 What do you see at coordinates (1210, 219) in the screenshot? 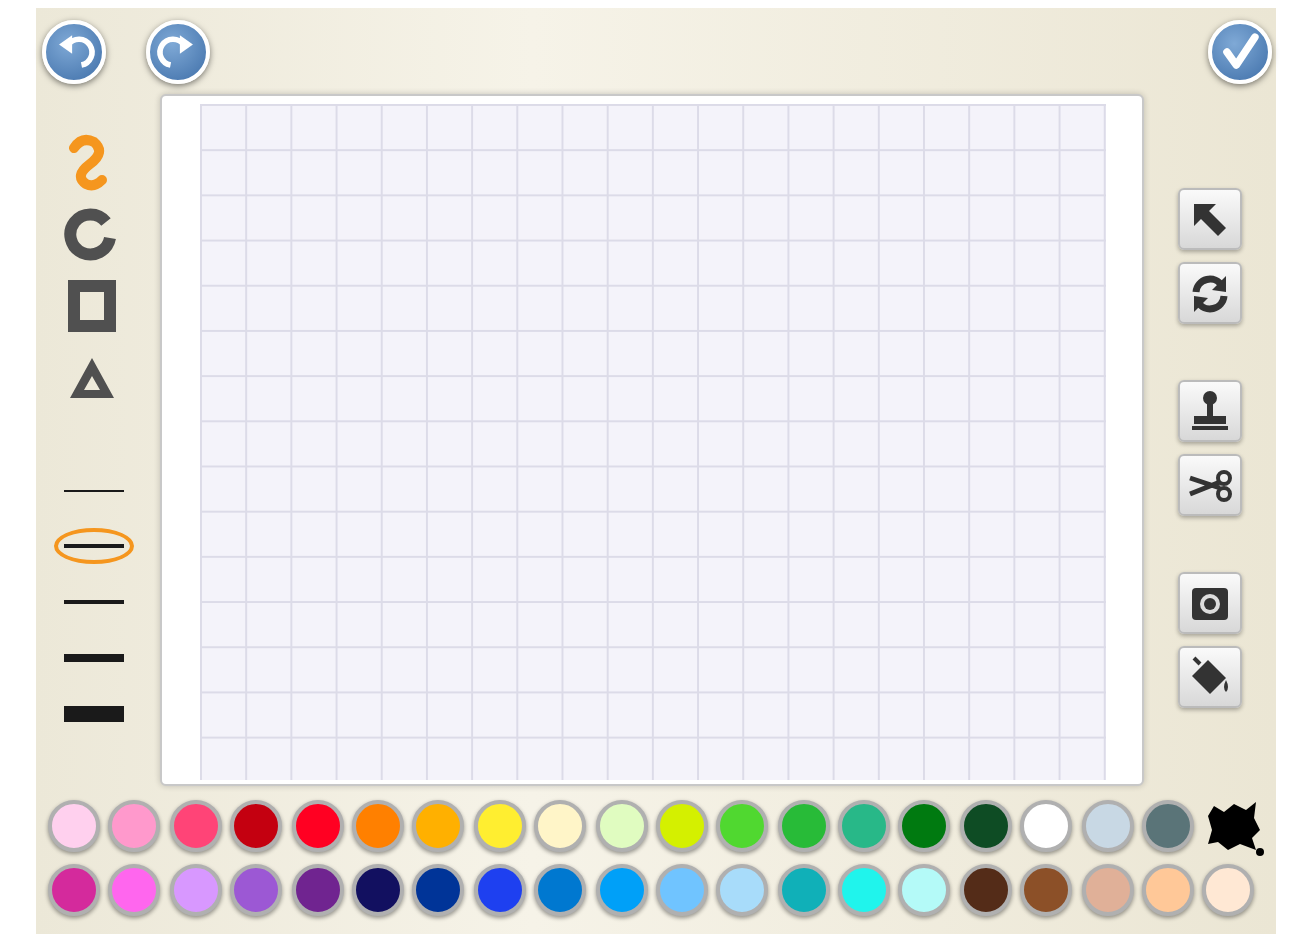
I see `pointer-button` at bounding box center [1210, 219].